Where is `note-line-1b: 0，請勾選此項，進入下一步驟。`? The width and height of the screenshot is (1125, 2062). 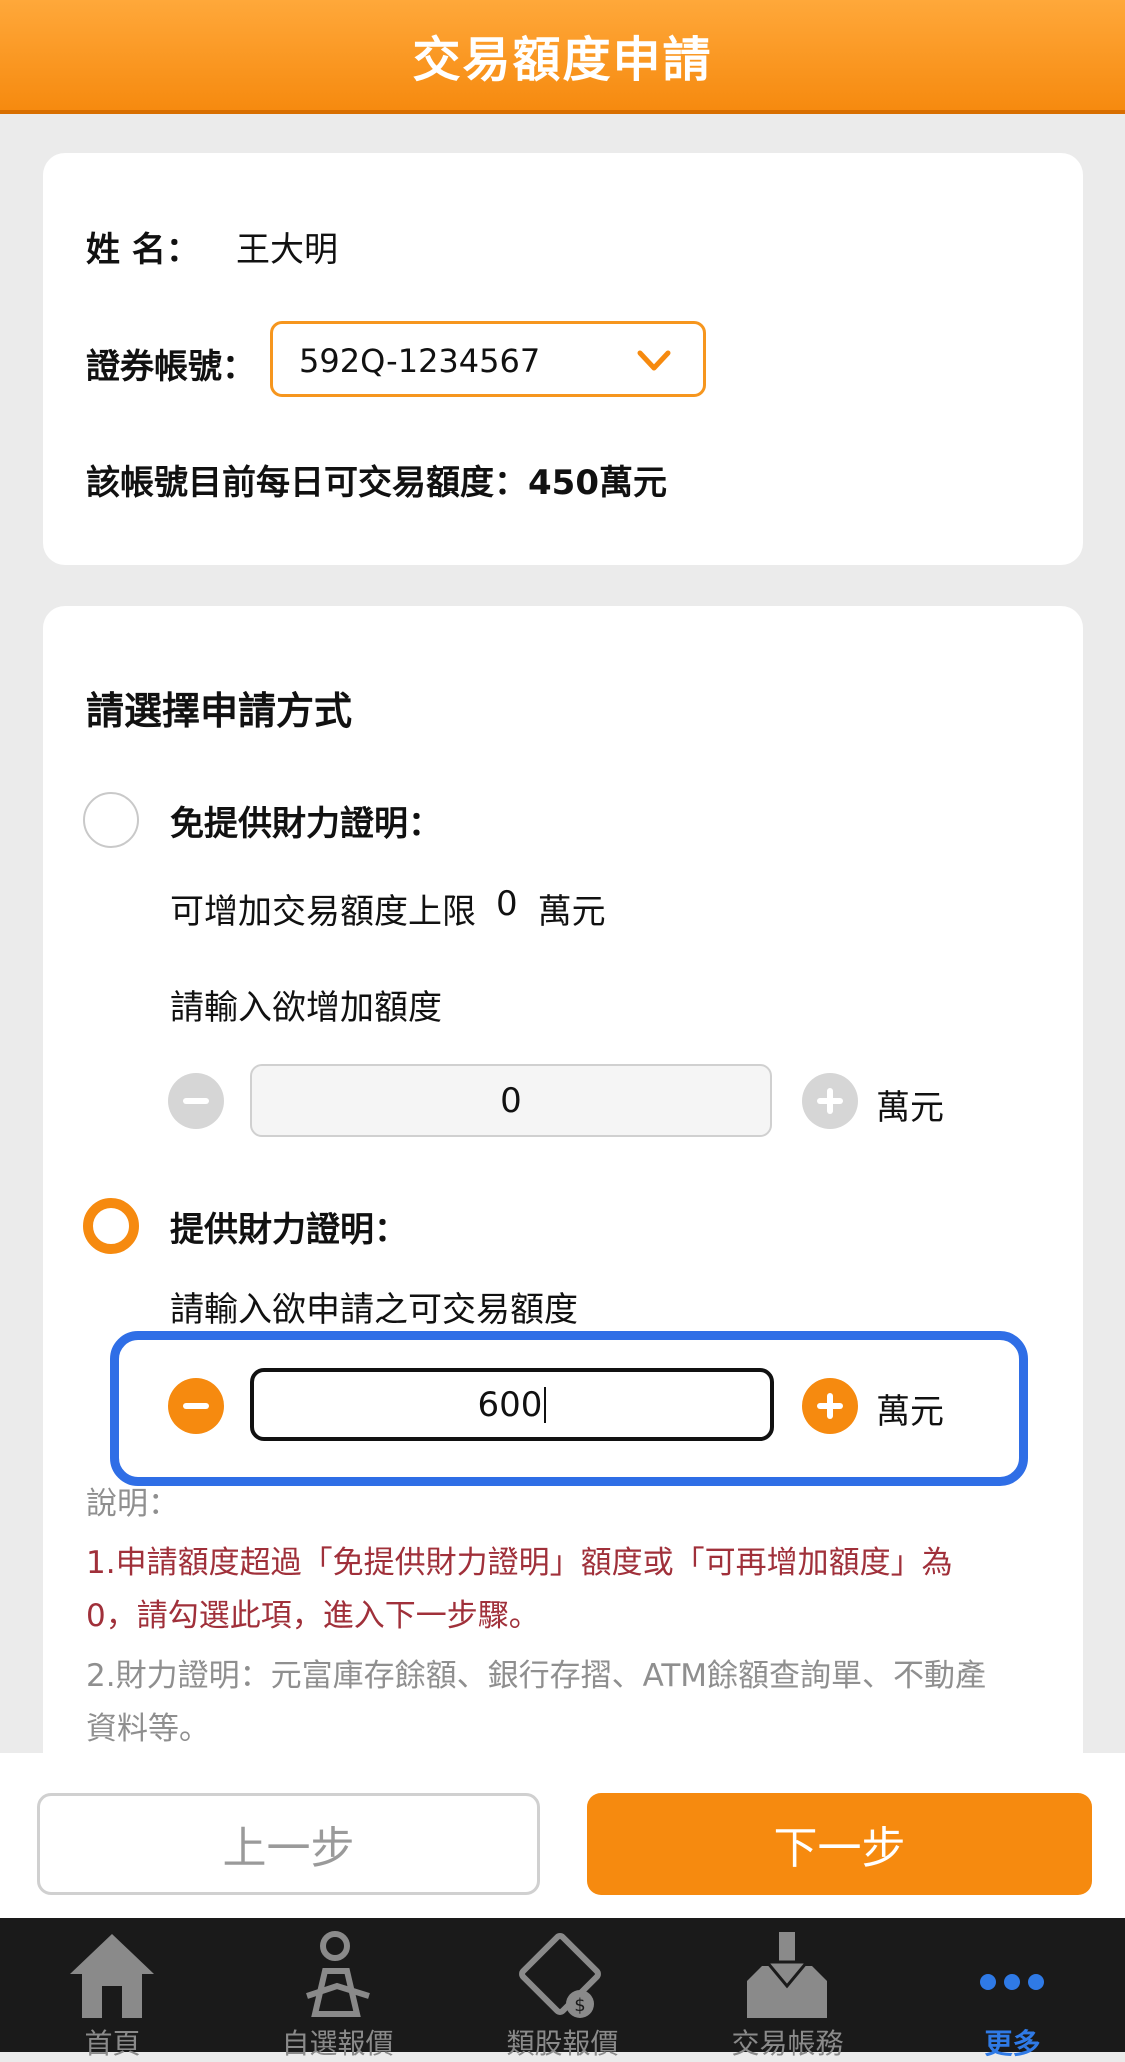 note-line-1b: 0，請勾選此項，進入下一步驟。 is located at coordinates (313, 1616).